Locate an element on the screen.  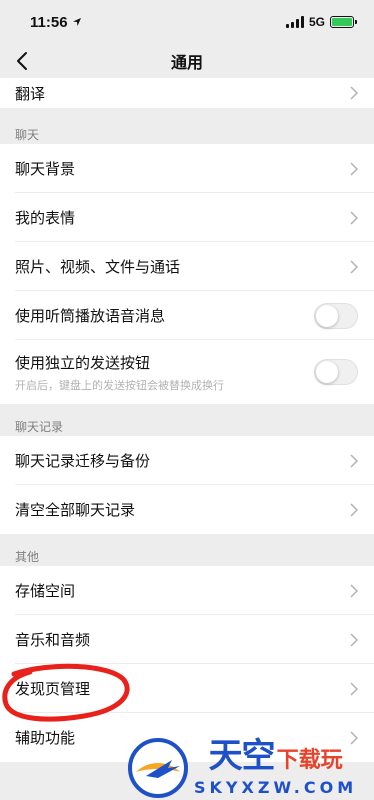
row-texts: 使用独立的发送按钮 开启后，键盘上的发送按钮会被替换成换行 is located at coordinates (119, 372).